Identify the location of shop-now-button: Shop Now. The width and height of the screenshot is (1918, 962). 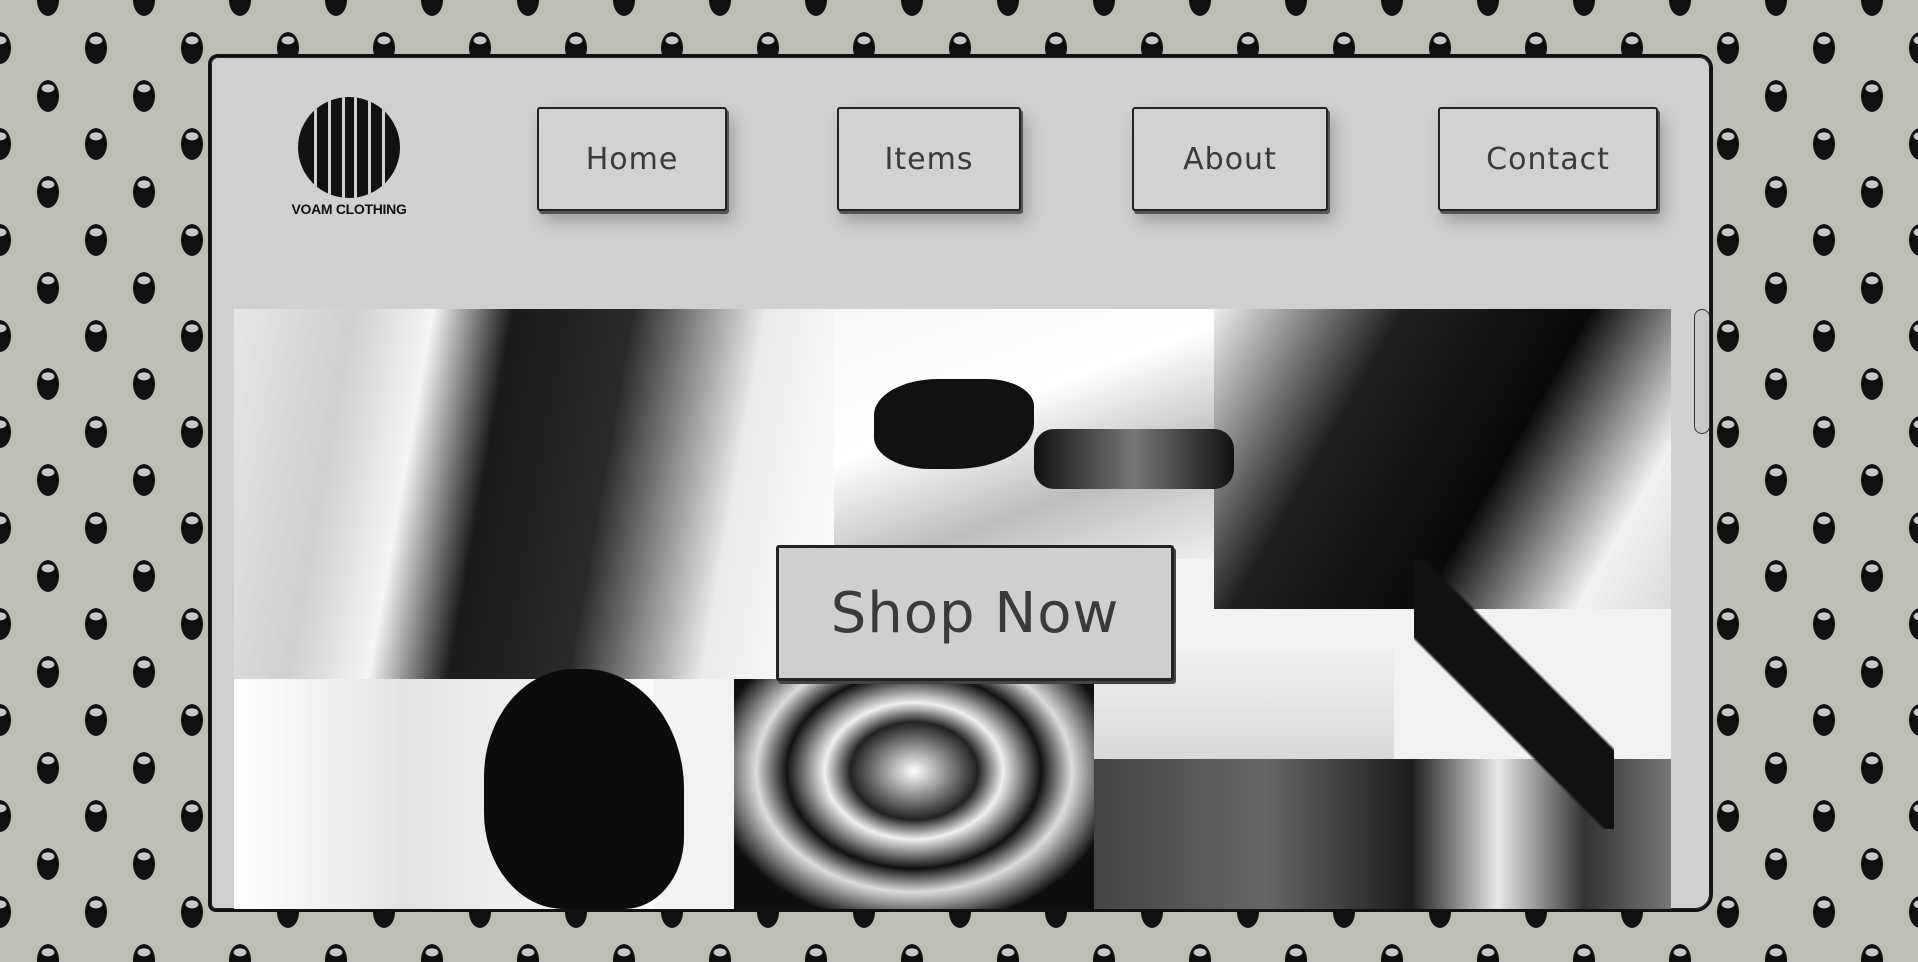
(975, 613).